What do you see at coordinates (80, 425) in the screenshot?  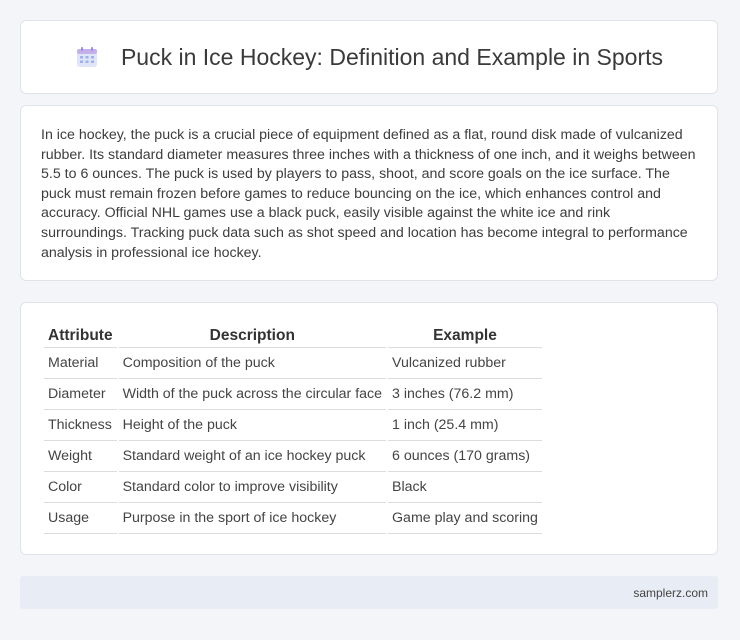 I see `cell-attribute: Thickness` at bounding box center [80, 425].